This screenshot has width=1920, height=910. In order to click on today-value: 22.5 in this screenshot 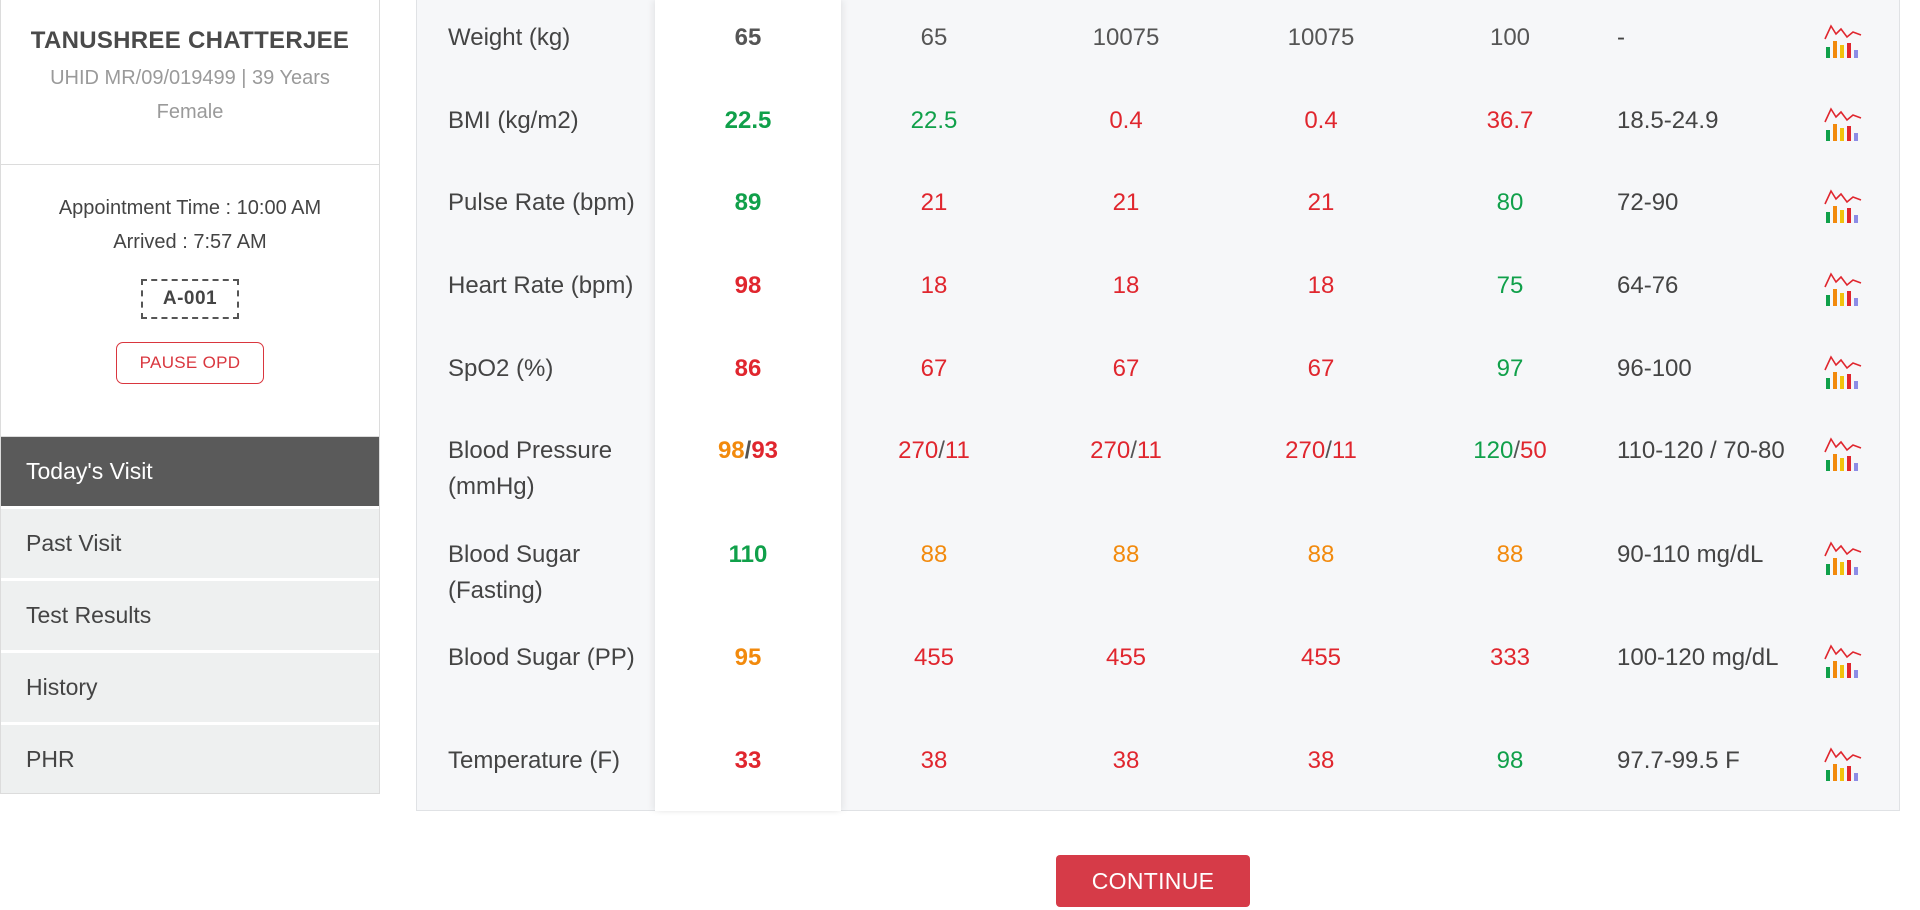, I will do `click(748, 121)`.